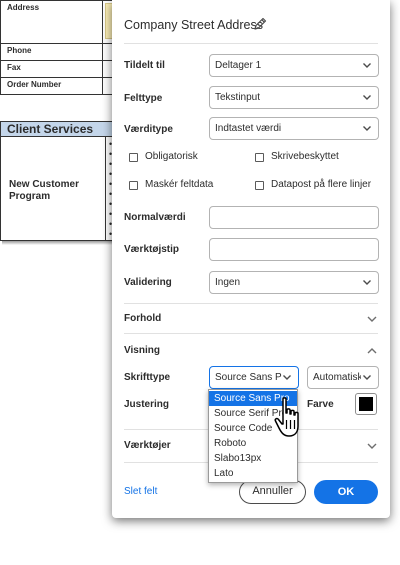 This screenshot has width=400, height=565. Describe the element at coordinates (147, 404) in the screenshot. I see `alignment-label: Justering` at that location.